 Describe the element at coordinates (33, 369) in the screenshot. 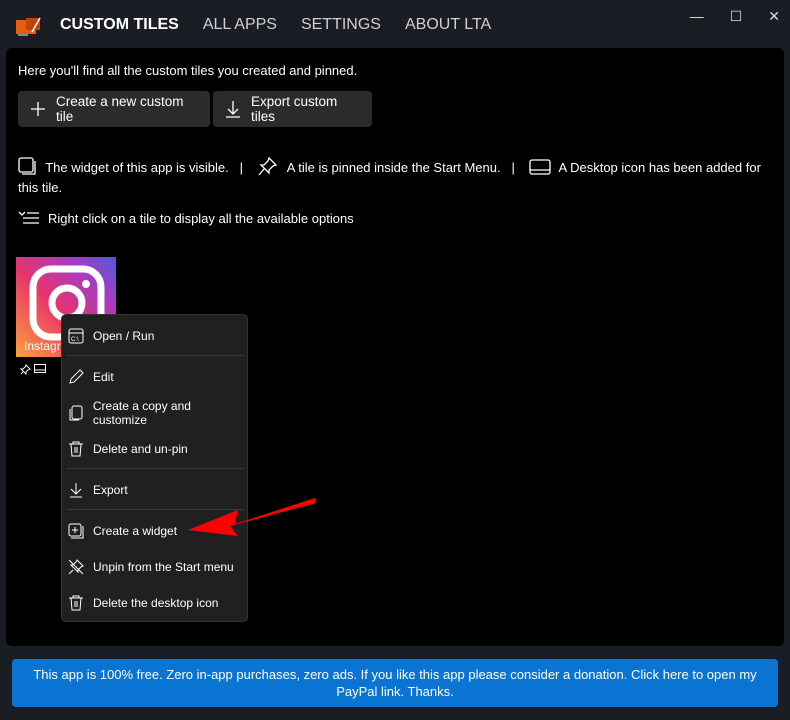

I see `tile-status-icons` at that location.